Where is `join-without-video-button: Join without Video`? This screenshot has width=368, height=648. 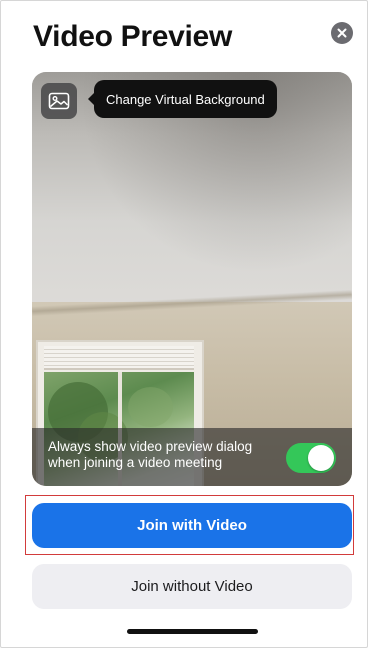
join-without-video-button: Join without Video is located at coordinates (192, 586).